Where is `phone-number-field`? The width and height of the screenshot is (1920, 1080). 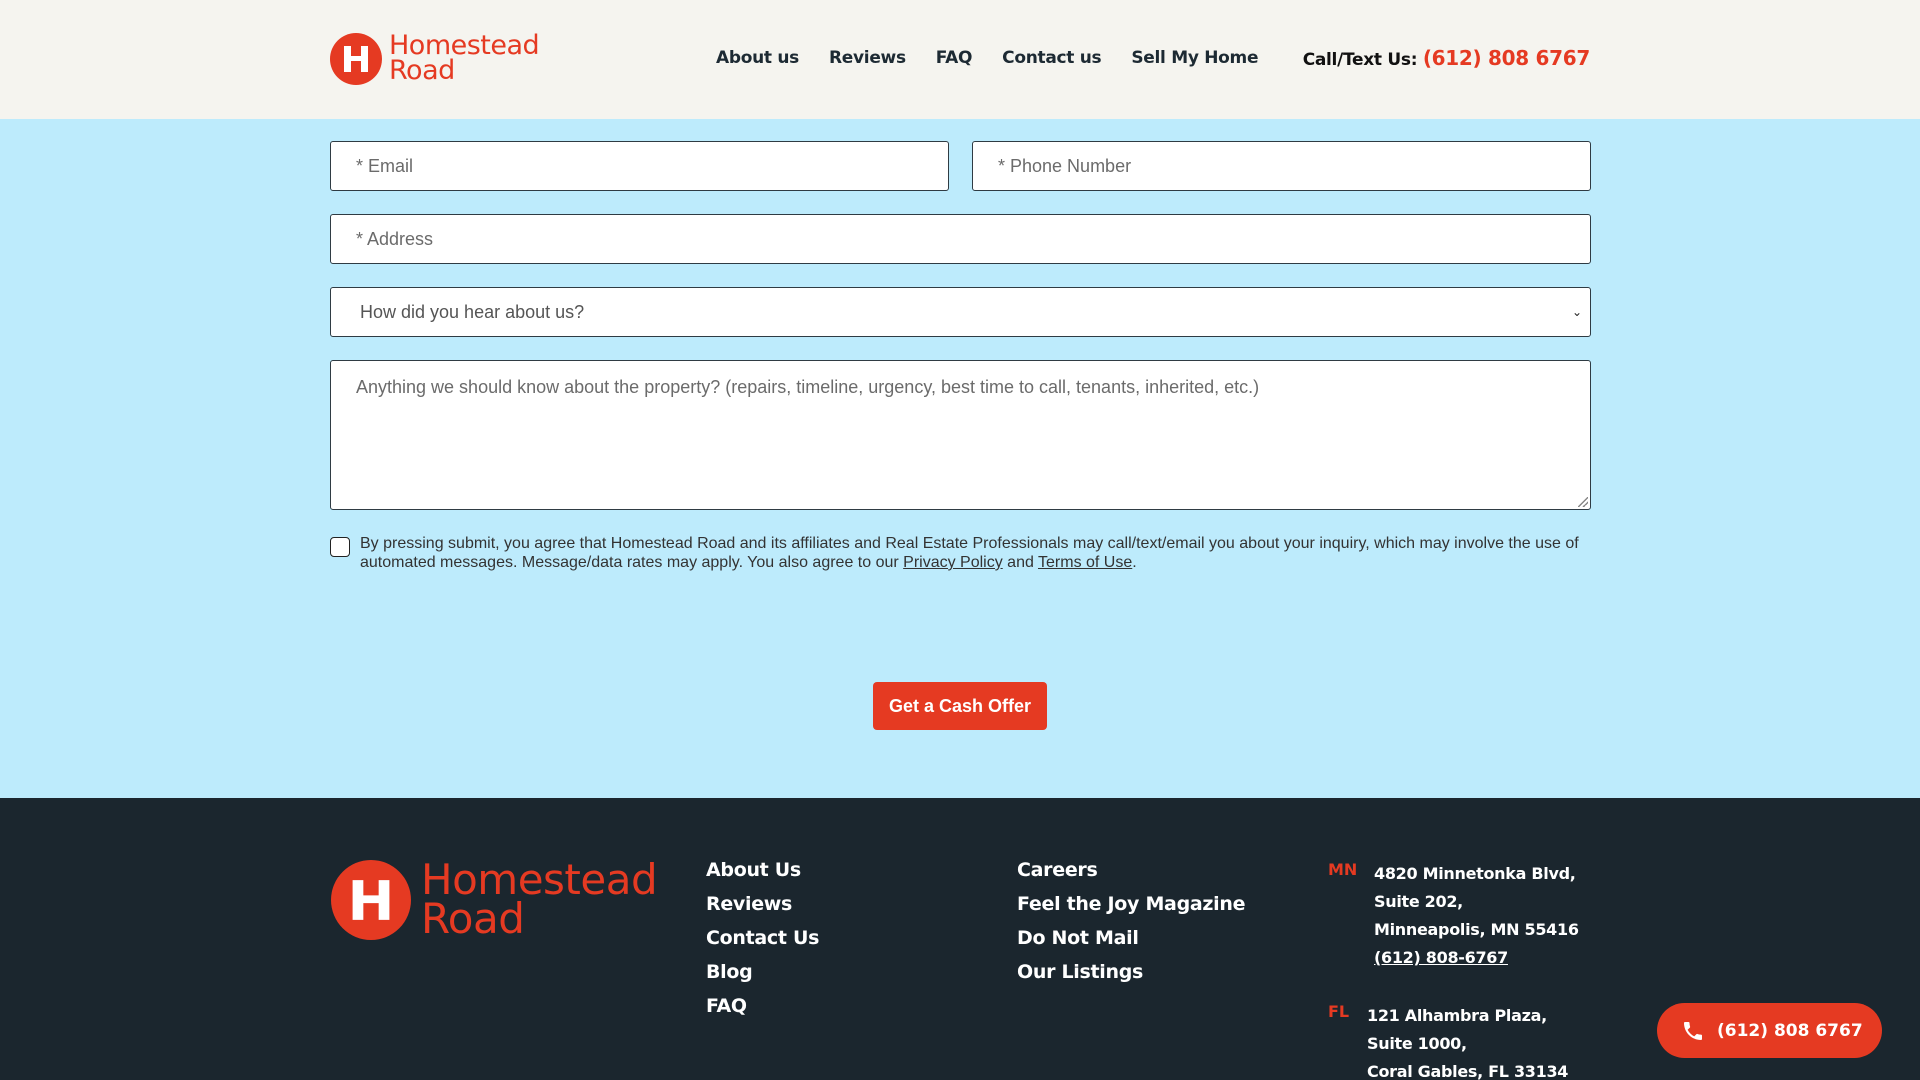
phone-number-field is located at coordinates (1281, 166).